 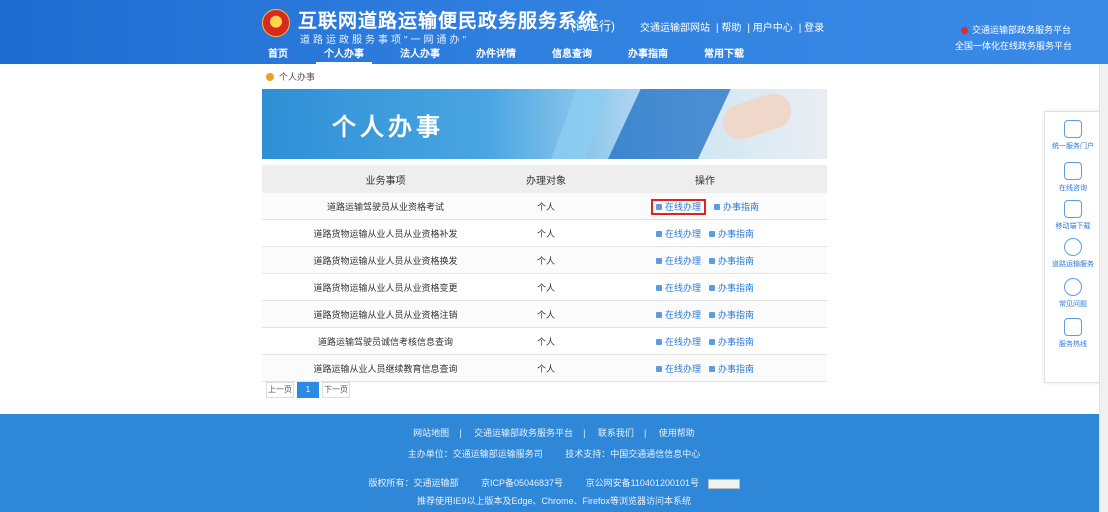 What do you see at coordinates (523, 433) in the screenshot?
I see `footer-link-platform: 交通运输部政务服务平台` at bounding box center [523, 433].